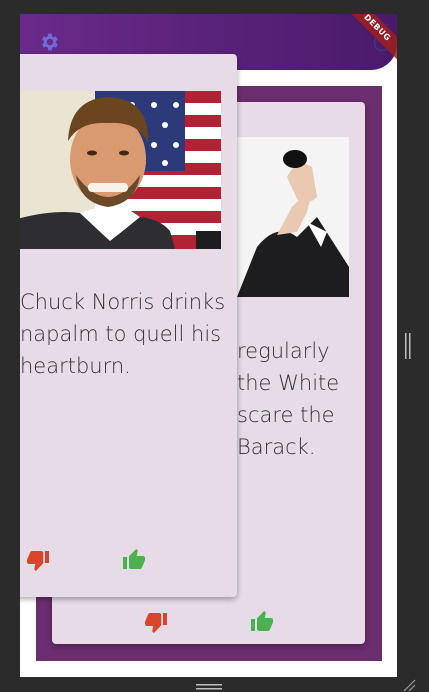 The width and height of the screenshot is (429, 692). What do you see at coordinates (49, 42) in the screenshot?
I see `gear-icon` at bounding box center [49, 42].